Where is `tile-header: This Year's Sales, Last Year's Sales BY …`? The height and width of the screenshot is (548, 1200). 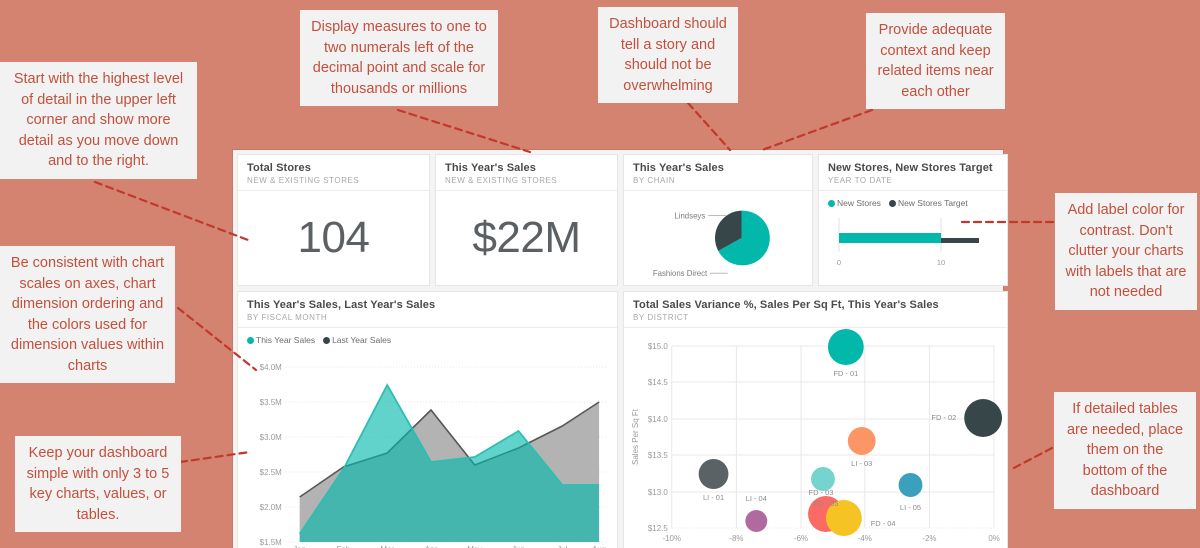 tile-header: This Year's Sales, Last Year's Sales BY … is located at coordinates (427, 310).